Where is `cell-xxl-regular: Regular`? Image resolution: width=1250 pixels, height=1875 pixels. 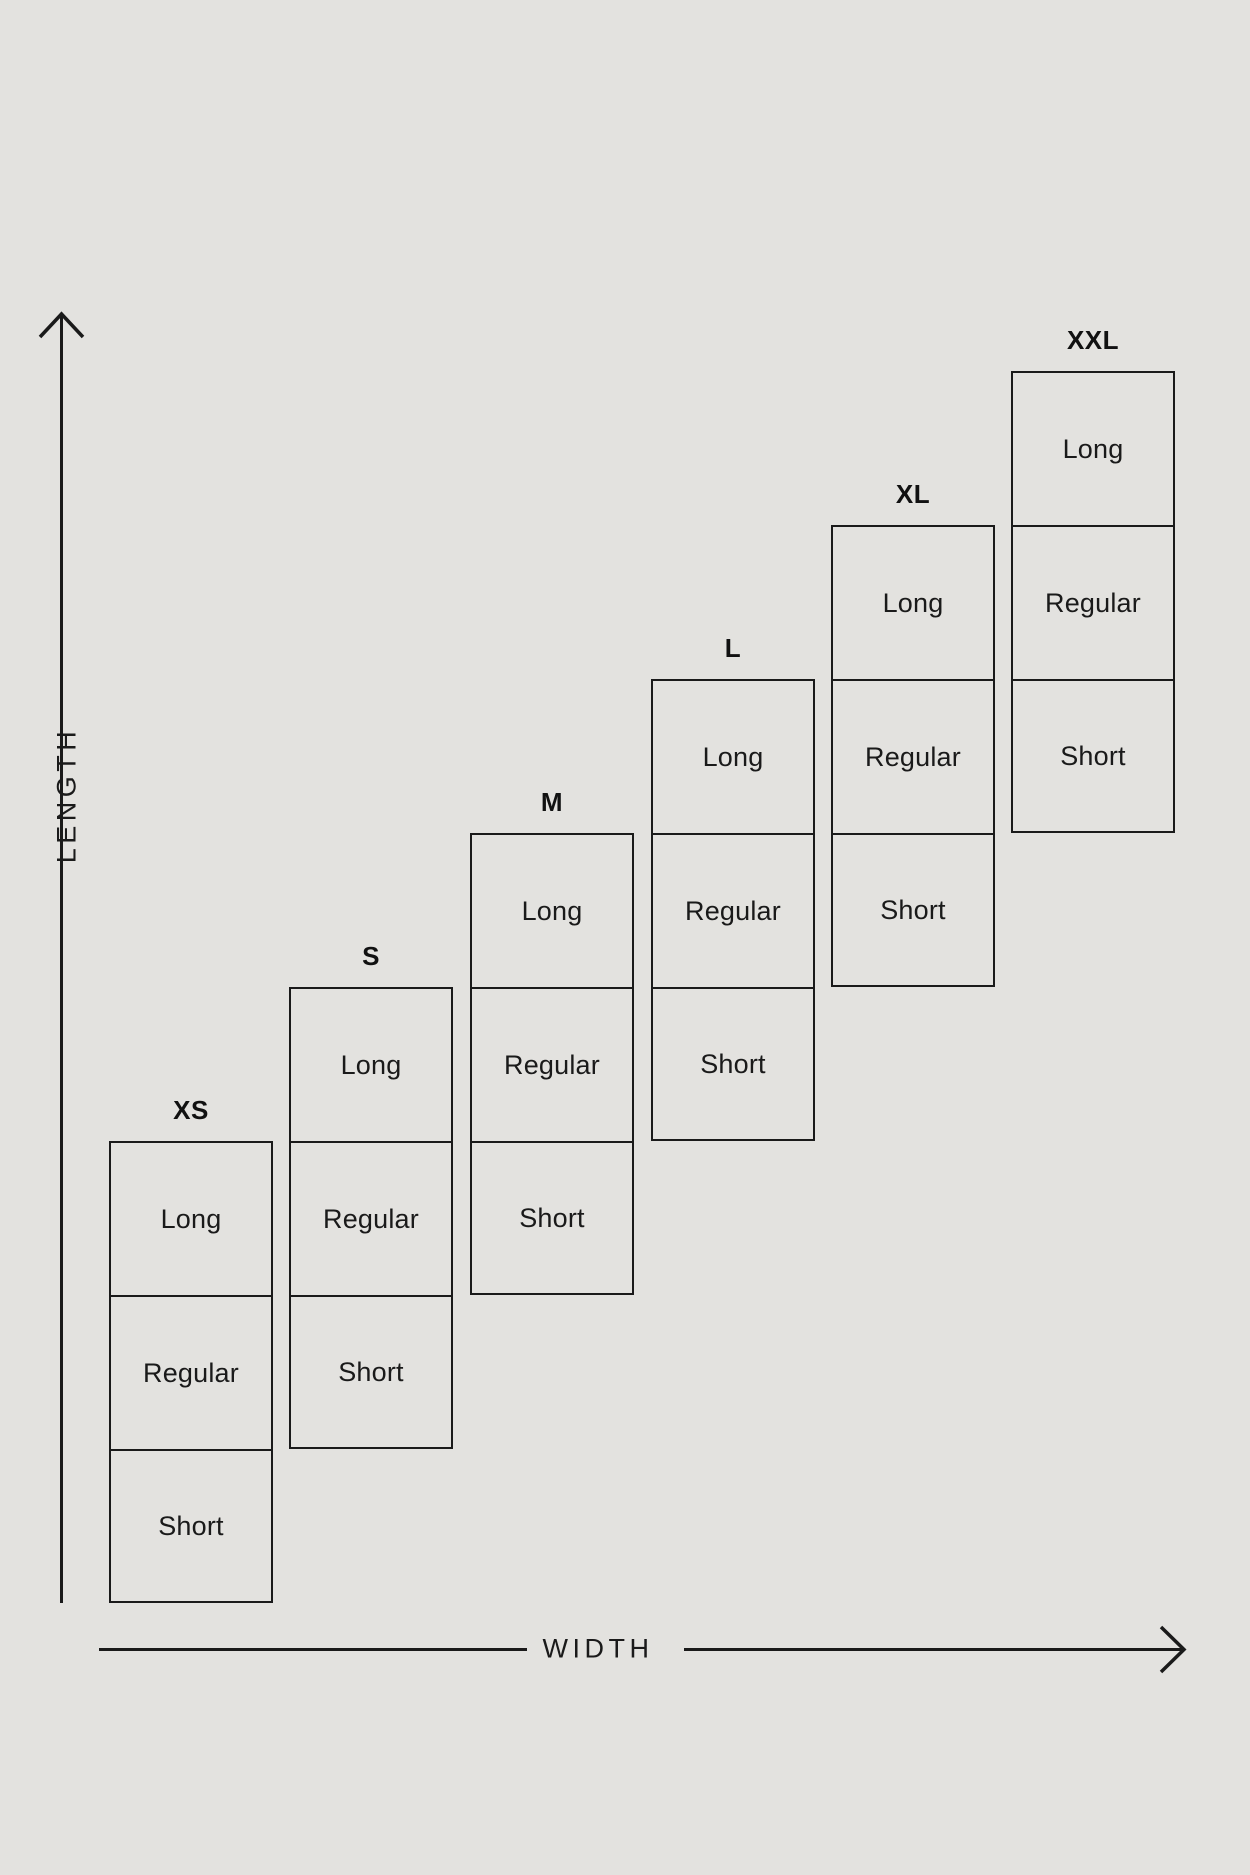
cell-xxl-regular: Regular is located at coordinates (1093, 602).